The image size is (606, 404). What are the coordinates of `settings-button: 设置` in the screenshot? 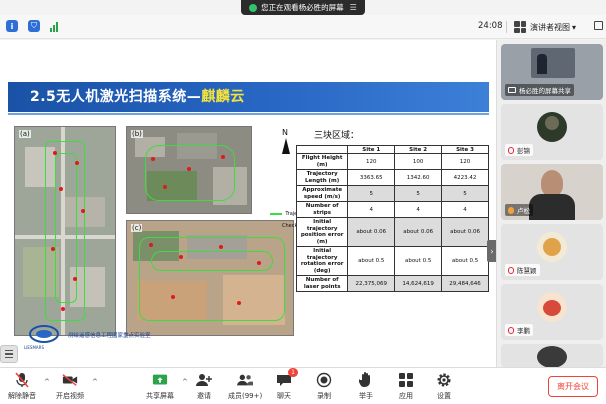 It's located at (444, 387).